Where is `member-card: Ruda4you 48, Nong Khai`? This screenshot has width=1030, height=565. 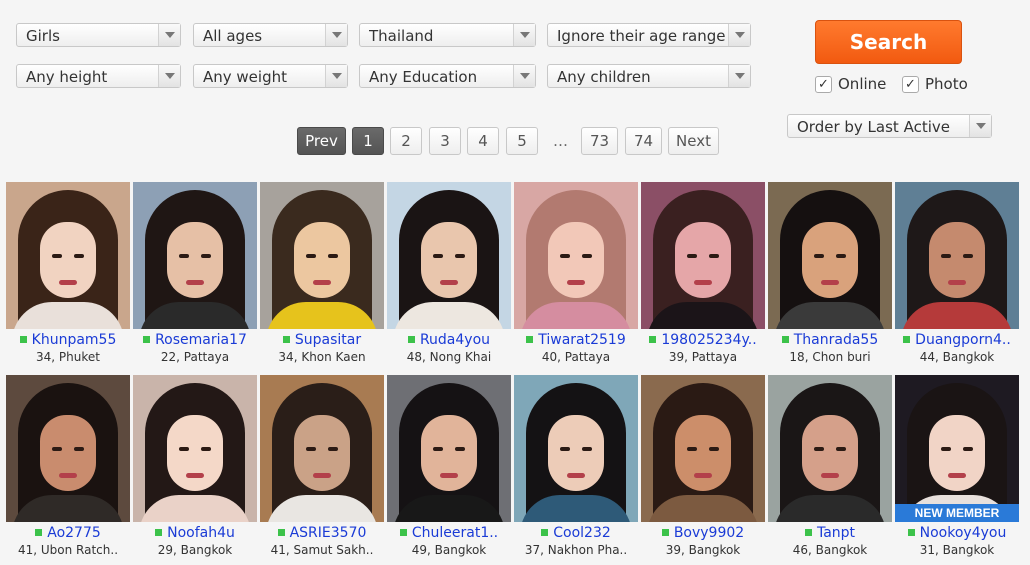
member-card: Ruda4you 48, Nong Khai is located at coordinates (449, 274).